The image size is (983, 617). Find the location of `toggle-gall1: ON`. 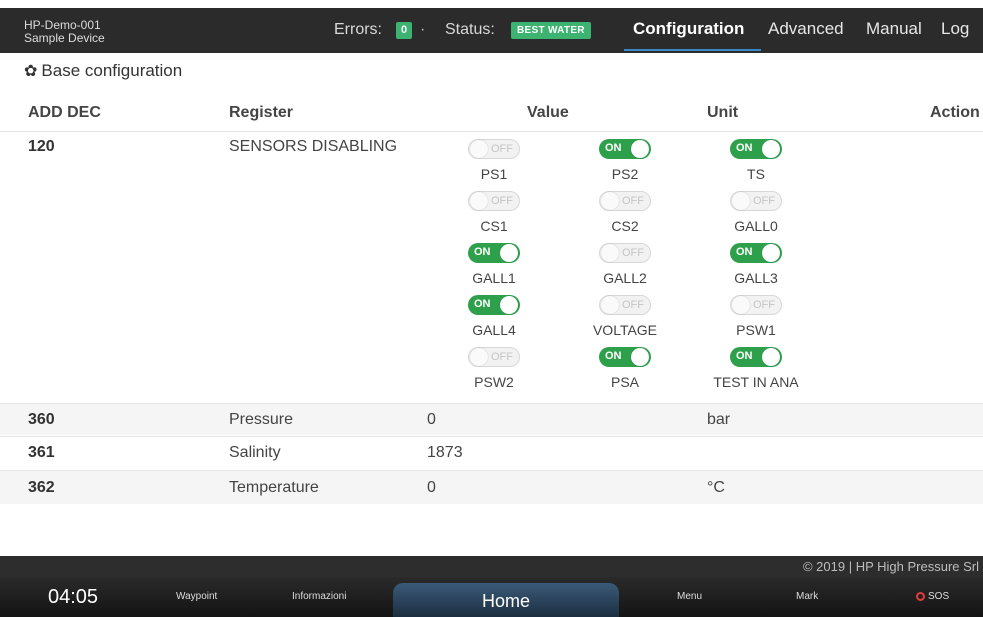

toggle-gall1: ON is located at coordinates (494, 253).